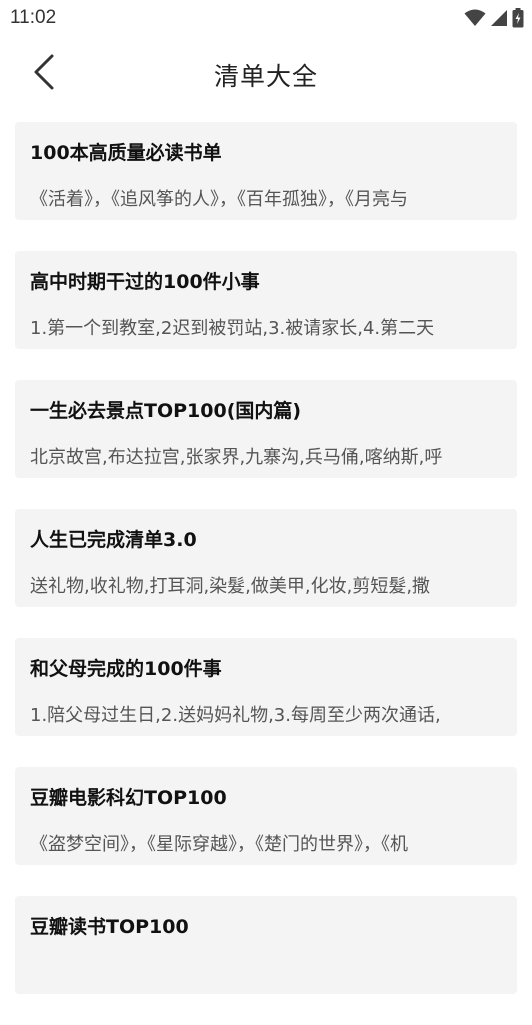 The height and width of the screenshot is (1025, 532). I want to click on wifi-icon, so click(475, 18).